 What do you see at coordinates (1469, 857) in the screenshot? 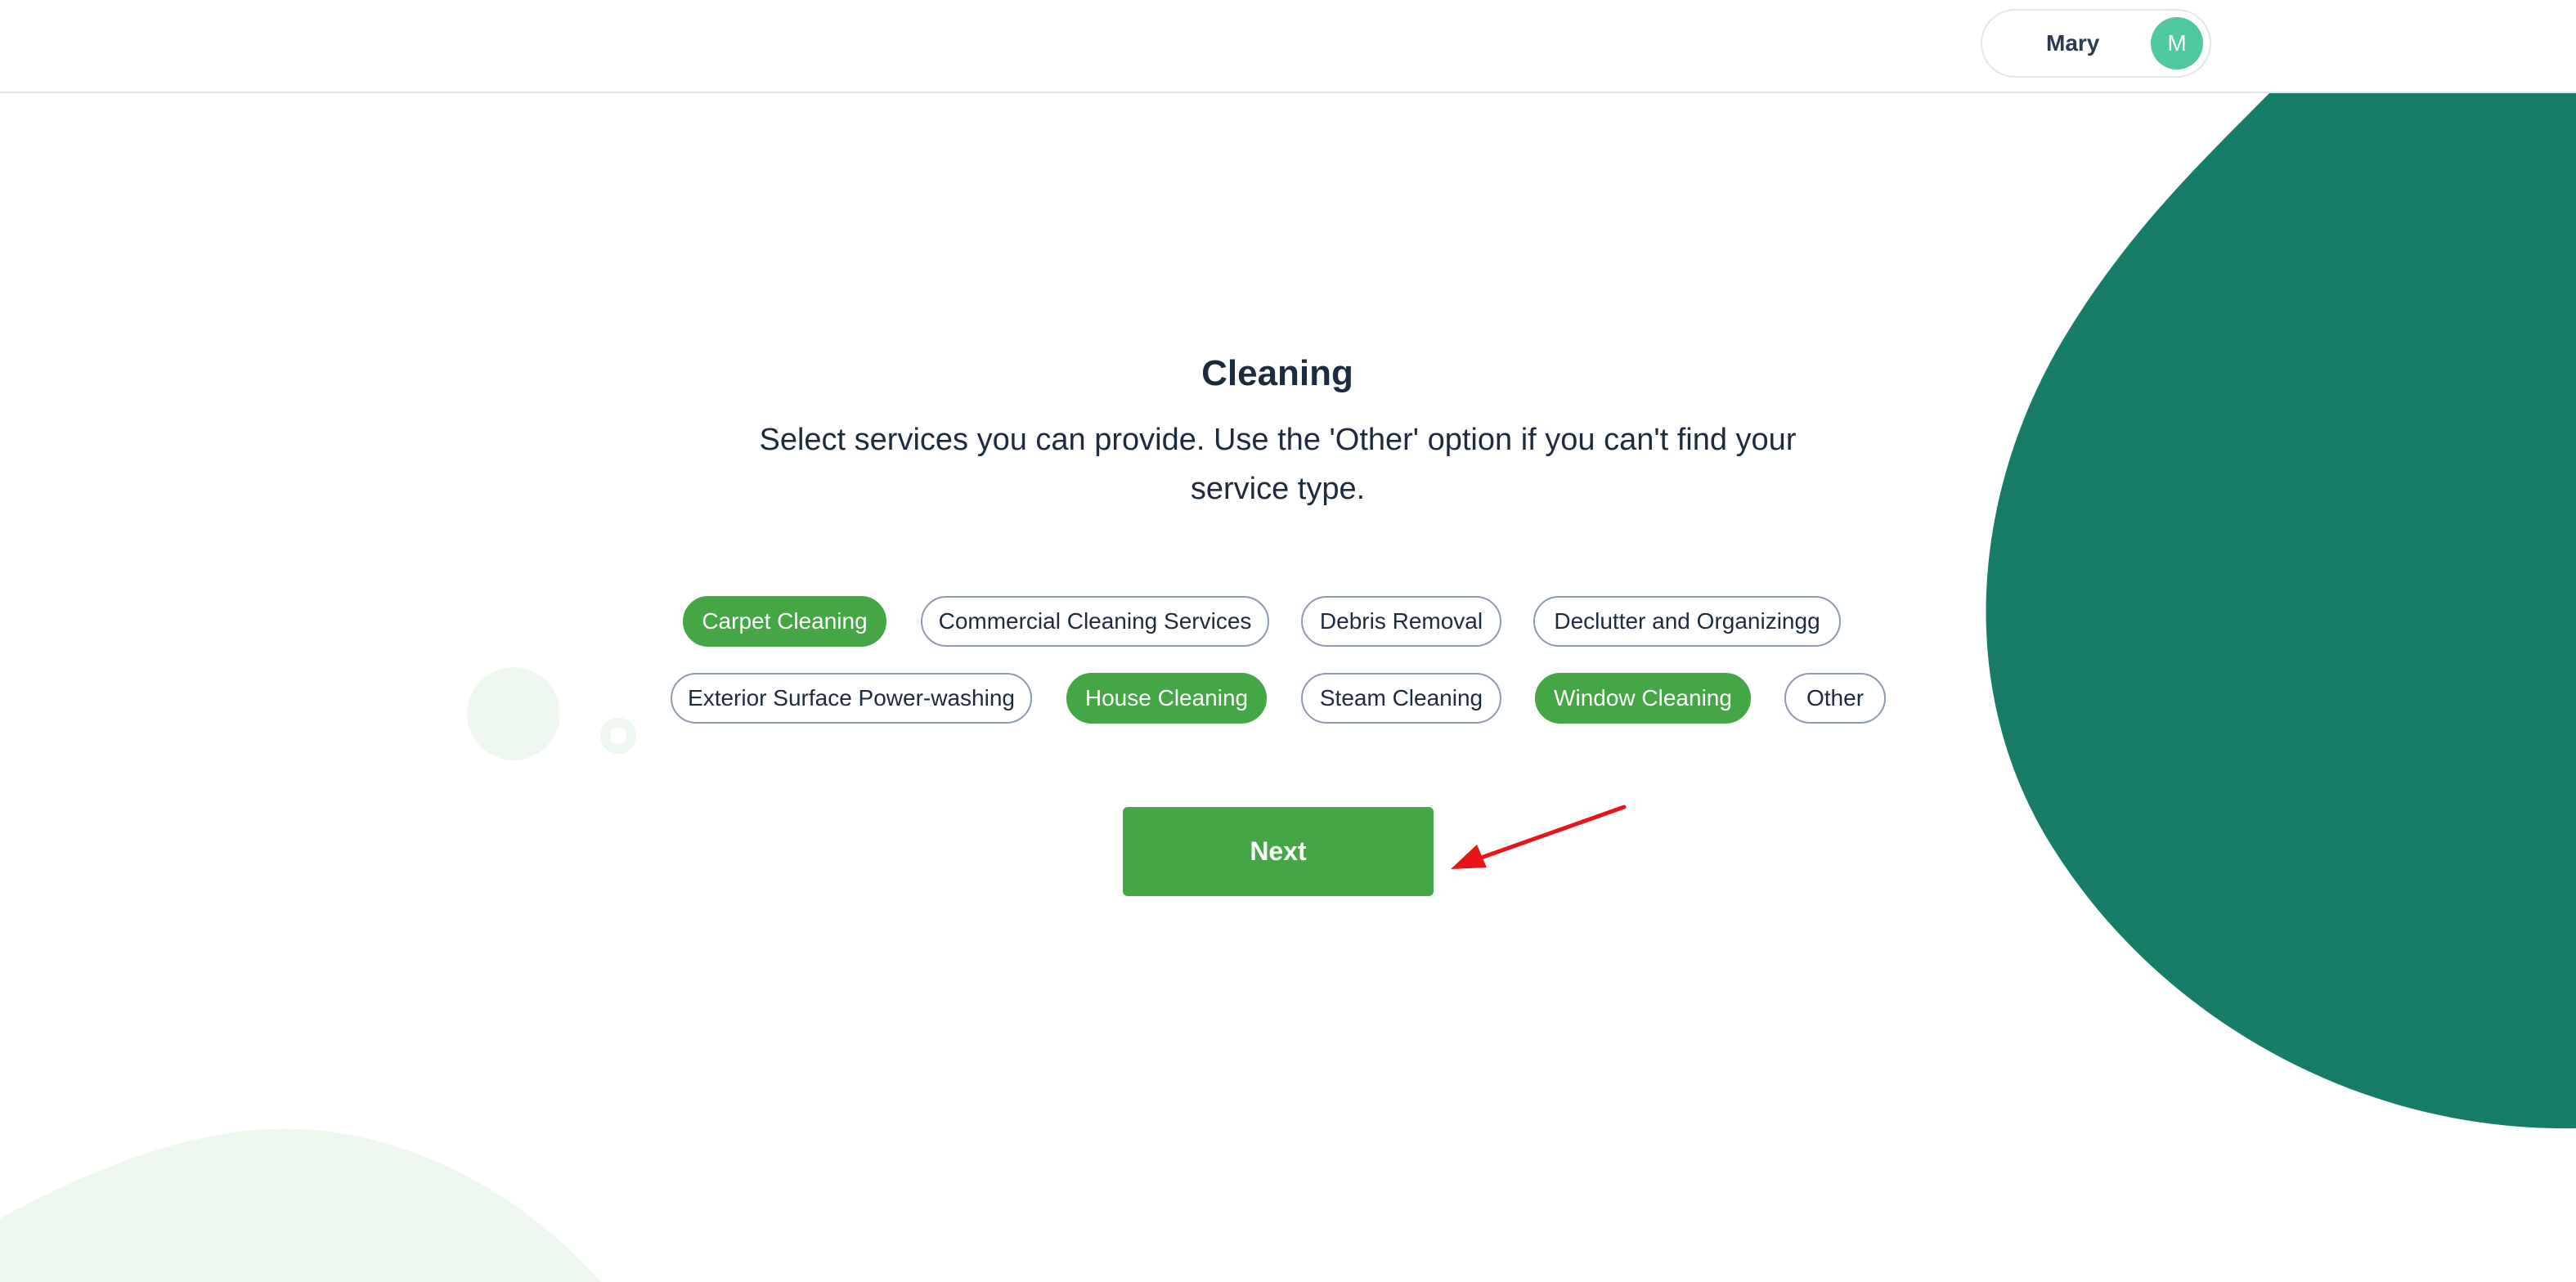
I see `annotation-arrow-head` at bounding box center [1469, 857].